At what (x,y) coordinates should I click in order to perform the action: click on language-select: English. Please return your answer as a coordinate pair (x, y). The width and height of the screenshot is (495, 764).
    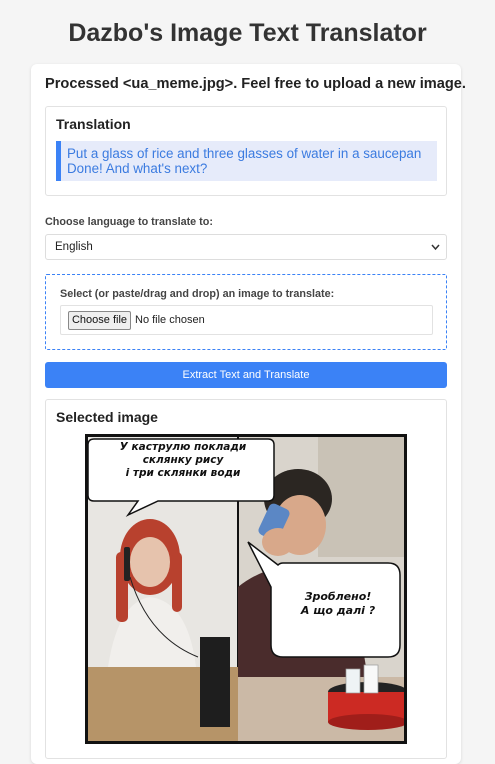
    Looking at the image, I should click on (246, 247).